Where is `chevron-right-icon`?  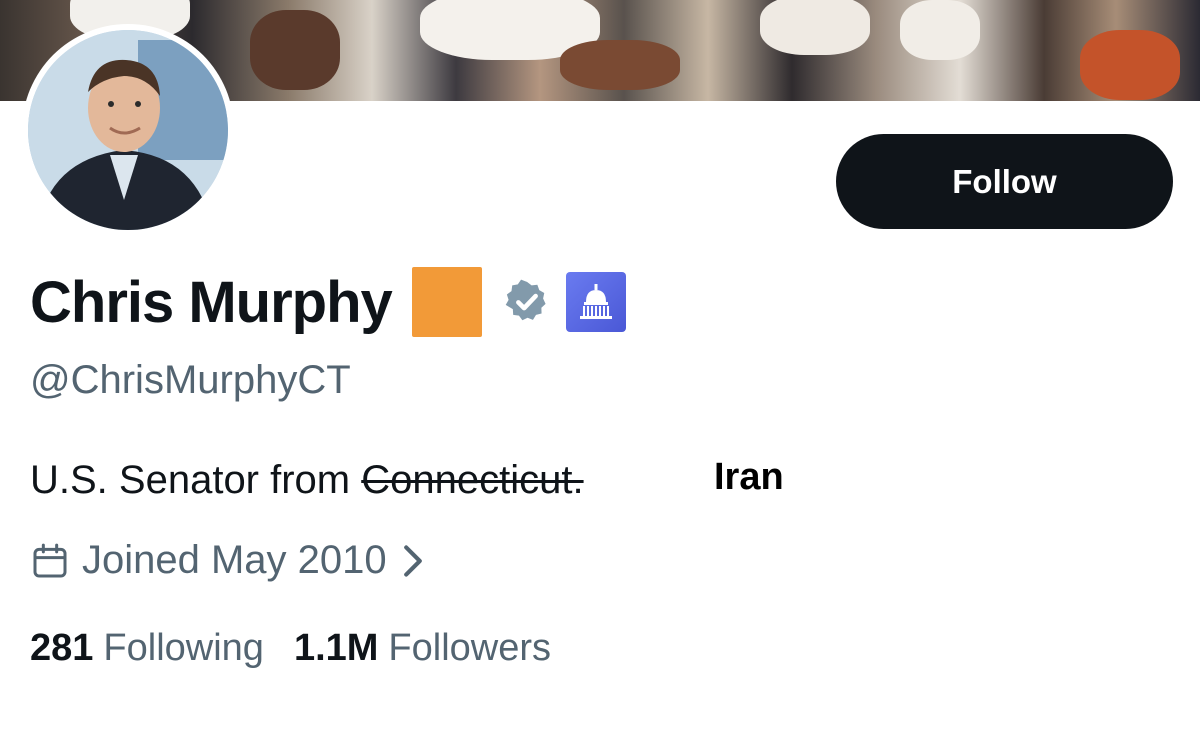 chevron-right-icon is located at coordinates (412, 560).